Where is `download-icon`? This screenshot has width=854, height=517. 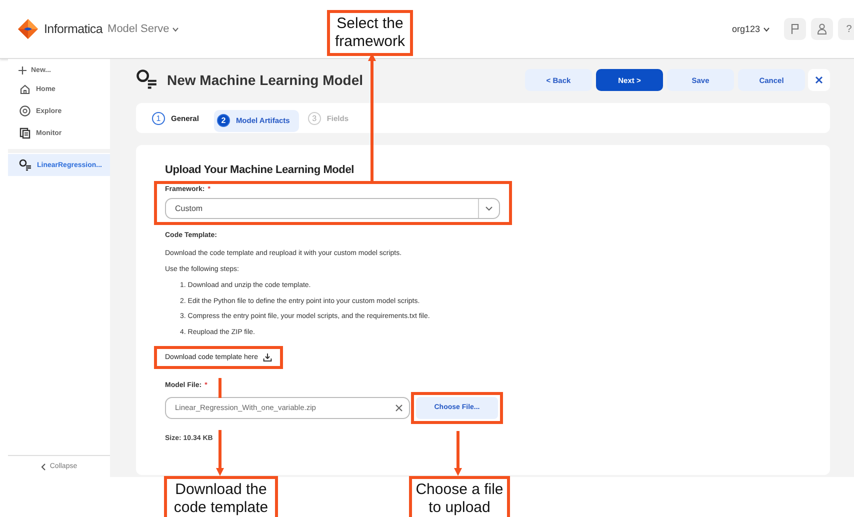 download-icon is located at coordinates (267, 357).